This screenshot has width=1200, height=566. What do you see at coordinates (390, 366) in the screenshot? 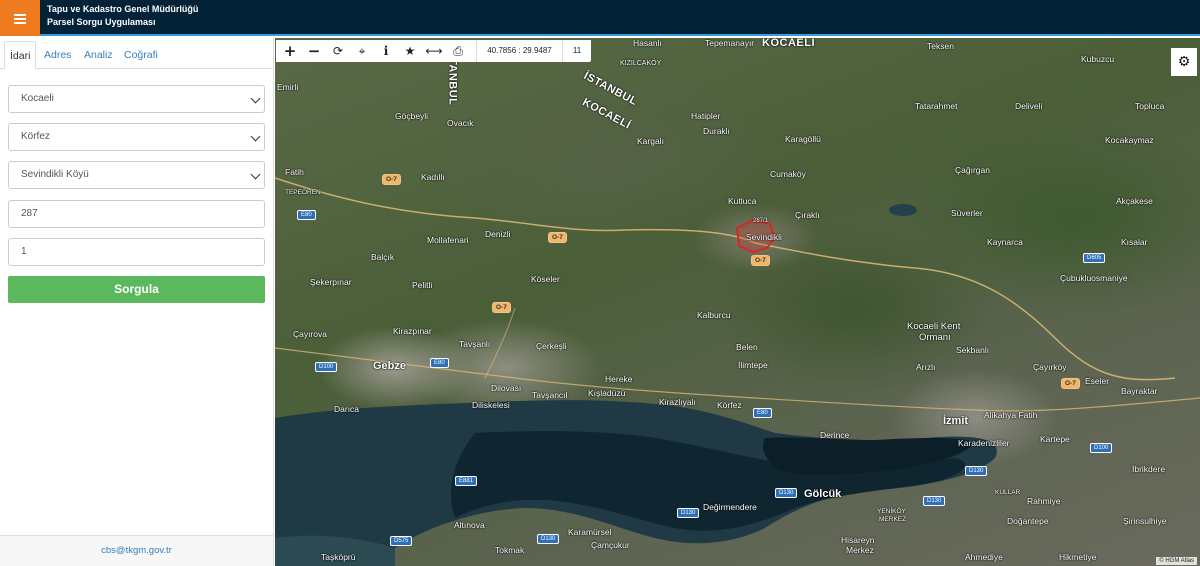
I see `map-label: Gebze` at bounding box center [390, 366].